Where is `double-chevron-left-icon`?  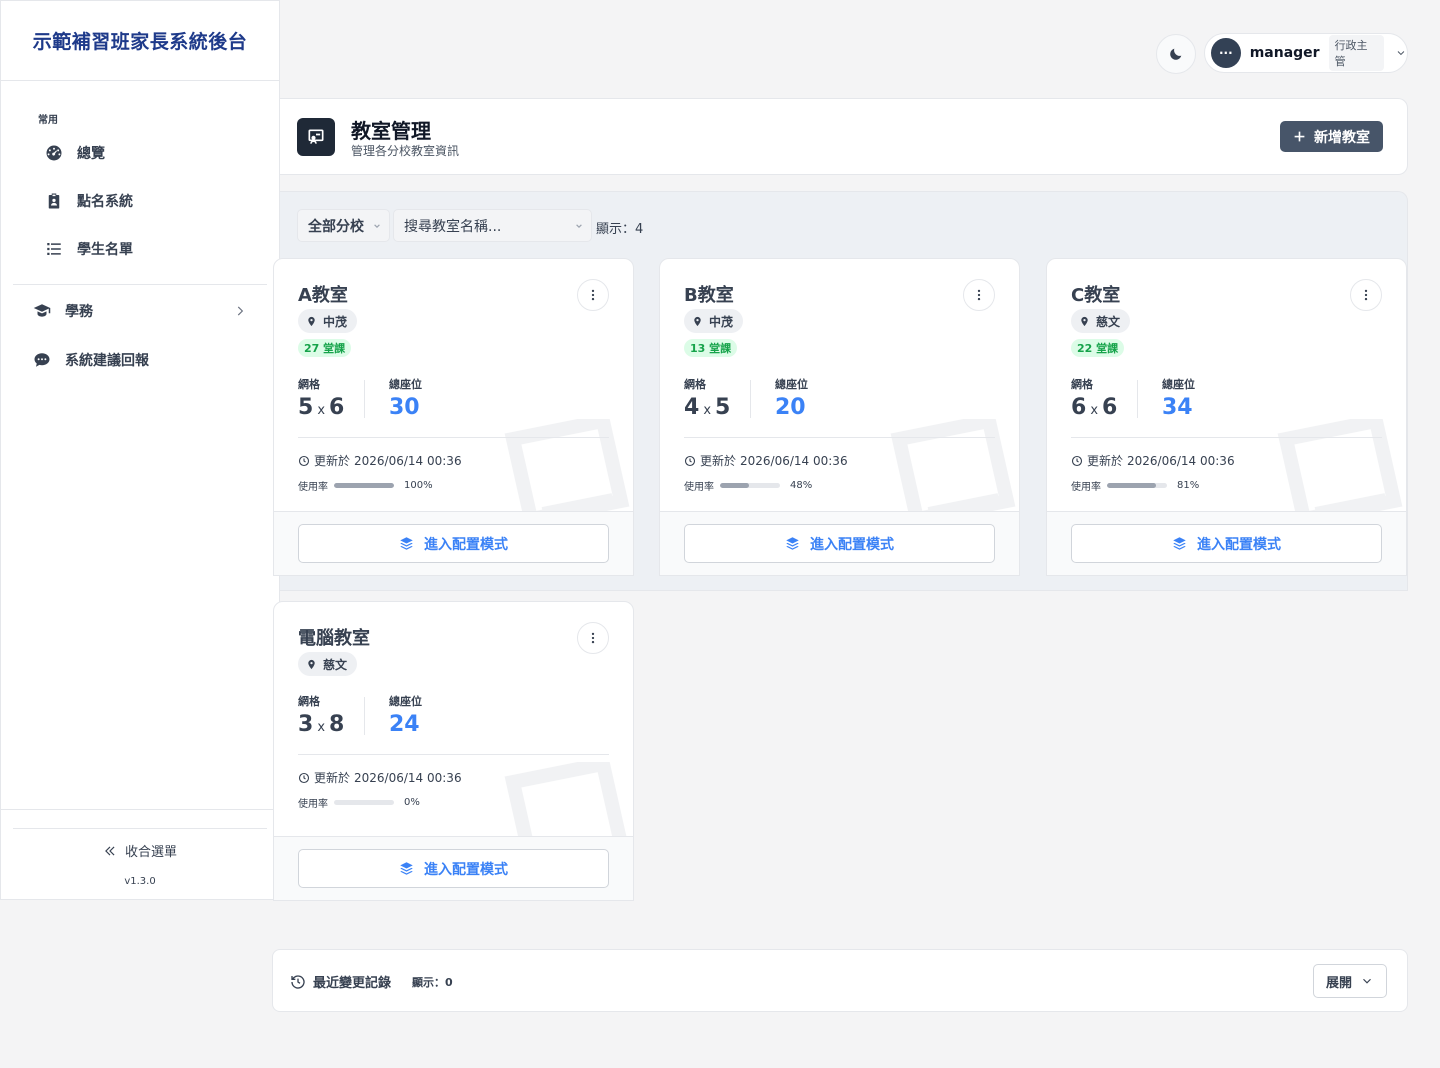
double-chevron-left-icon is located at coordinates (110, 850).